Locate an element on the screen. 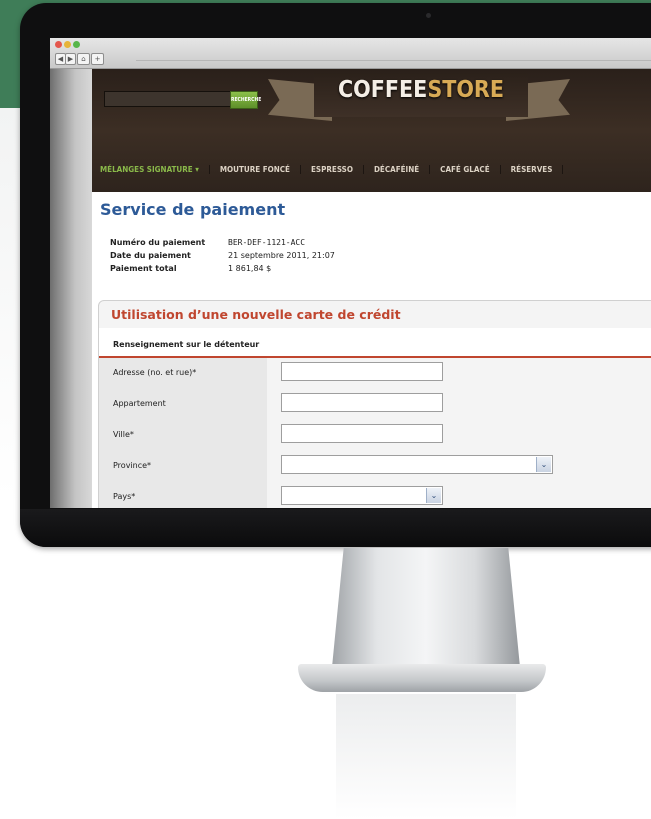  payment-date-label: Date du paiement is located at coordinates (150, 255).